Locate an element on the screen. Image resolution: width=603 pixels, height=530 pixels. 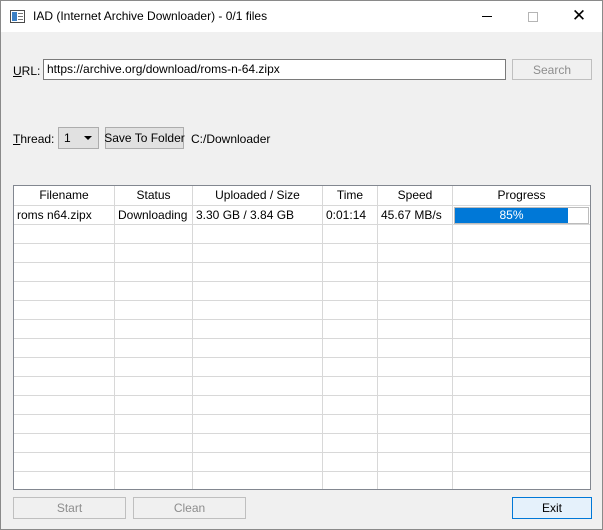
cell-time: 0:01:14 is located at coordinates (350, 215).